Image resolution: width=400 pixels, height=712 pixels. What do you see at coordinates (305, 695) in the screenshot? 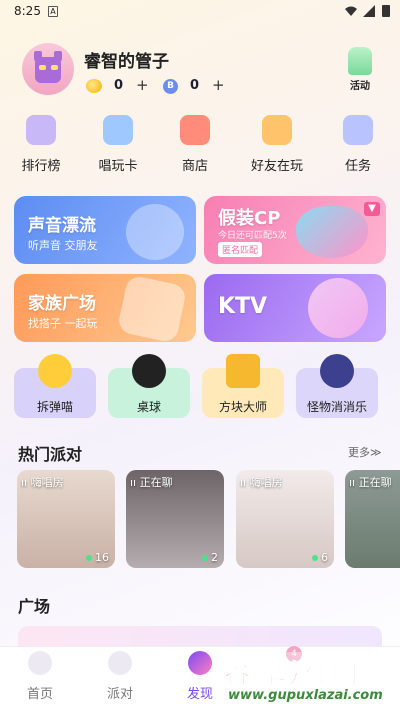
I see `watermark-url: www.gupuxlazai.com` at bounding box center [305, 695].